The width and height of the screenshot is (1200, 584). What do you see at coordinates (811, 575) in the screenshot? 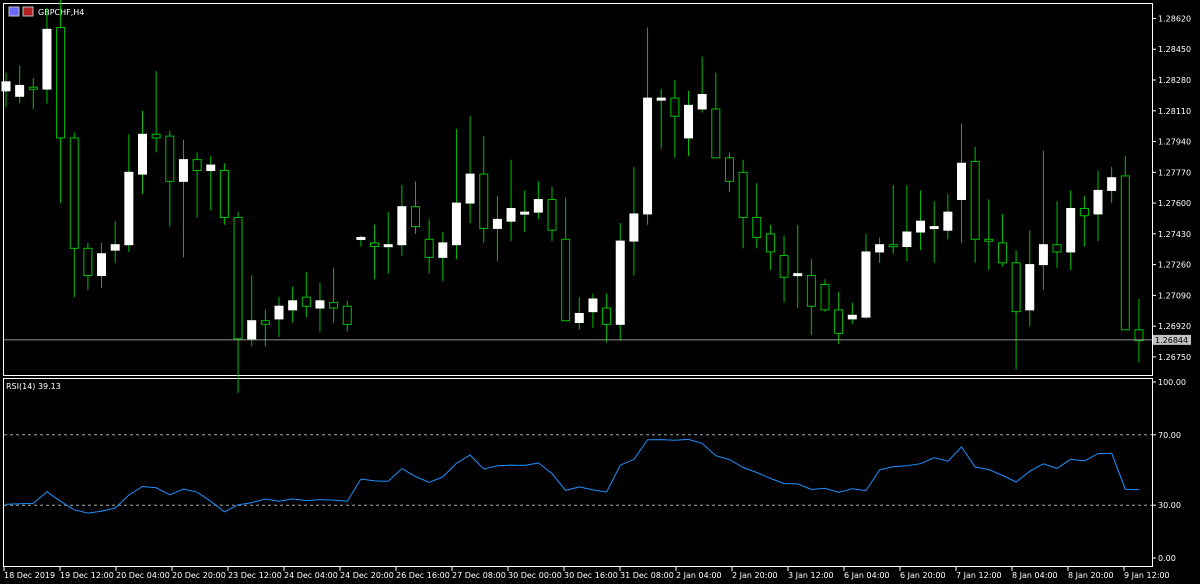
I see `time-tick-label: 3 Jan 12:00` at bounding box center [811, 575].